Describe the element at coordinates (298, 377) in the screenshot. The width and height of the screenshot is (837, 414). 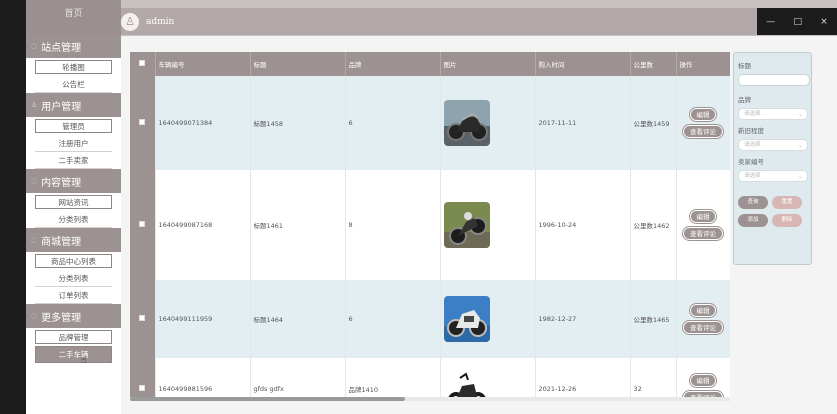
I see `cell-title: gfds gdfx` at that location.